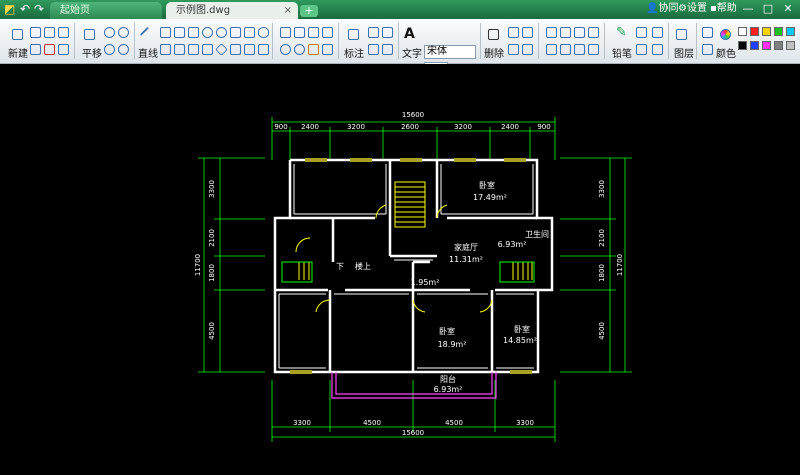 This screenshot has height=475, width=800. Describe the element at coordinates (288, 10) in the screenshot. I see `close-tab-icon: ×` at that location.